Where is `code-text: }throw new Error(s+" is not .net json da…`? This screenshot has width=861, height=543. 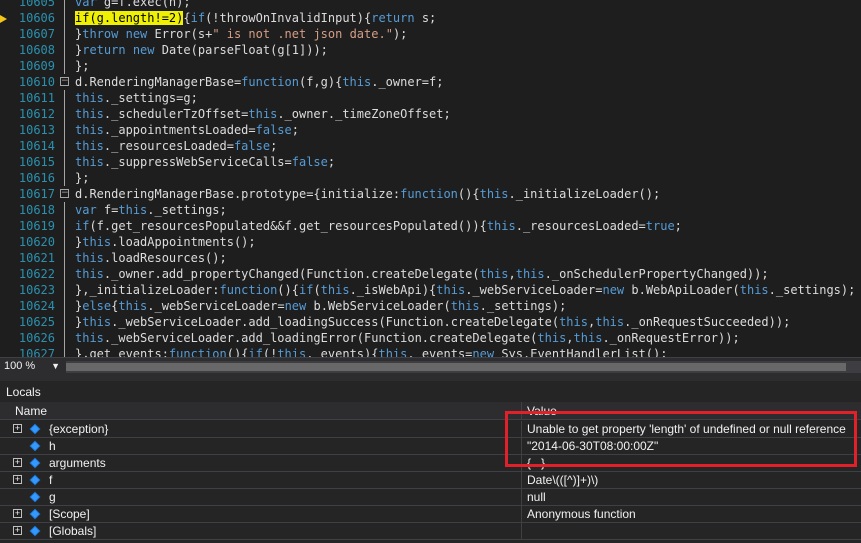
code-text: }throw new Error(s+" is not .net json da… is located at coordinates (241, 34).